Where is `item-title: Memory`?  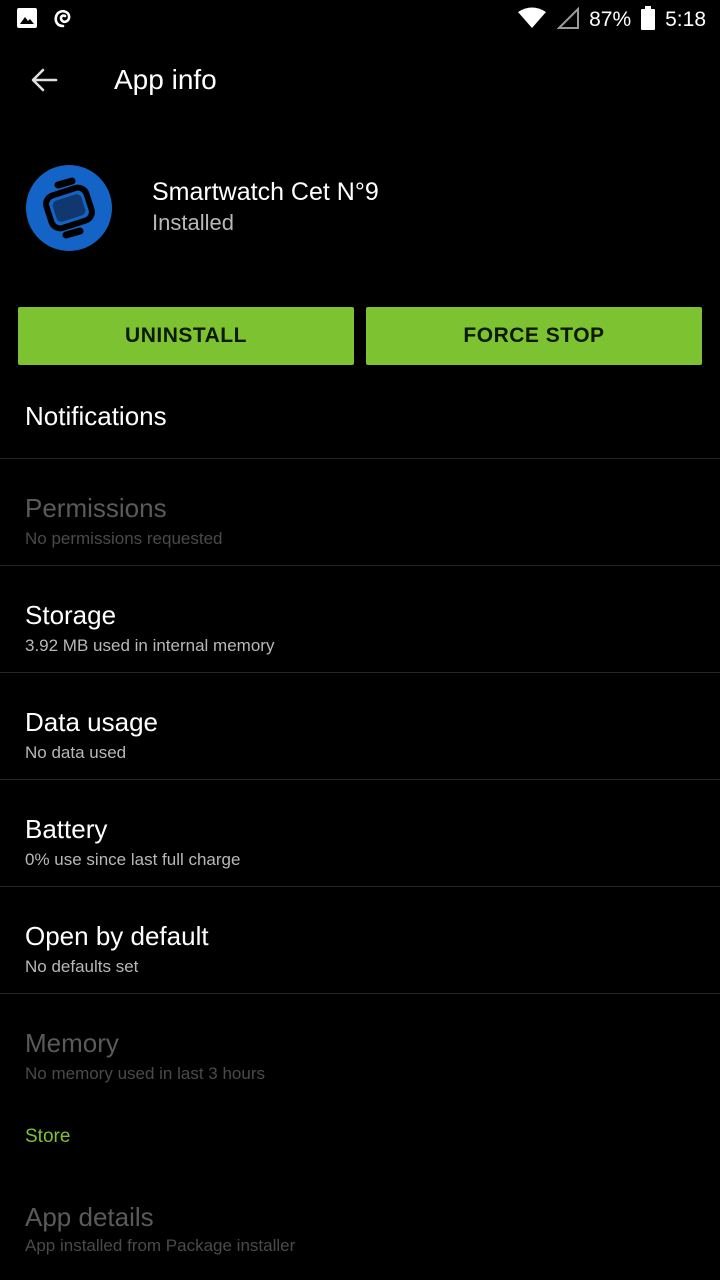
item-title: Memory is located at coordinates (72, 1043).